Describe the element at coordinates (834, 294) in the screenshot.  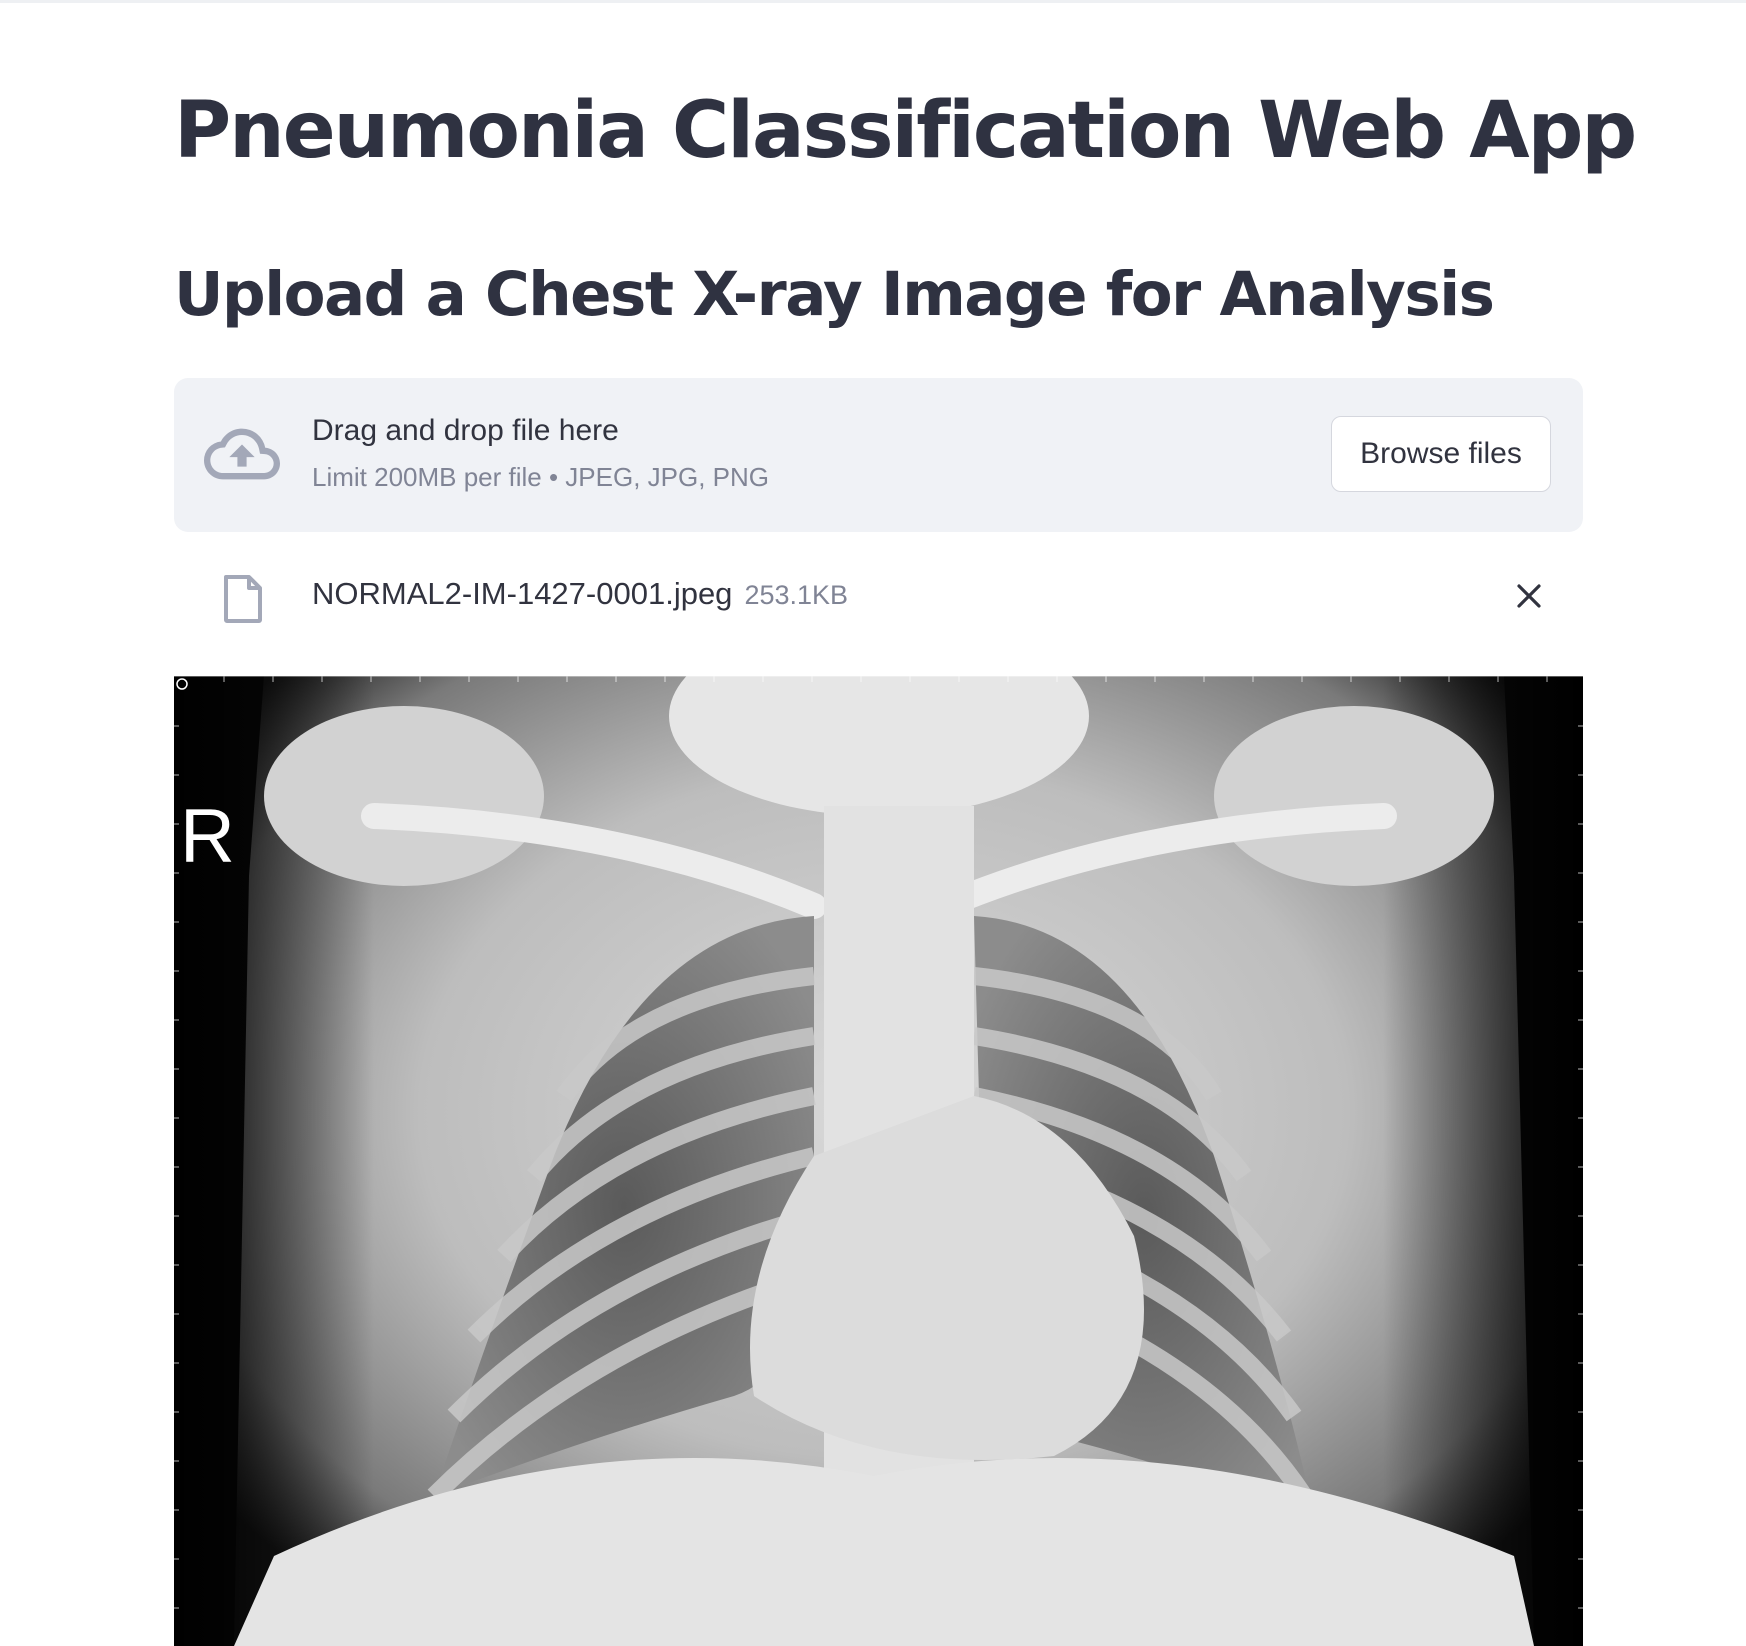
I see `page-subtitle: Upload a Chest X-ray Image for Analysis` at that location.